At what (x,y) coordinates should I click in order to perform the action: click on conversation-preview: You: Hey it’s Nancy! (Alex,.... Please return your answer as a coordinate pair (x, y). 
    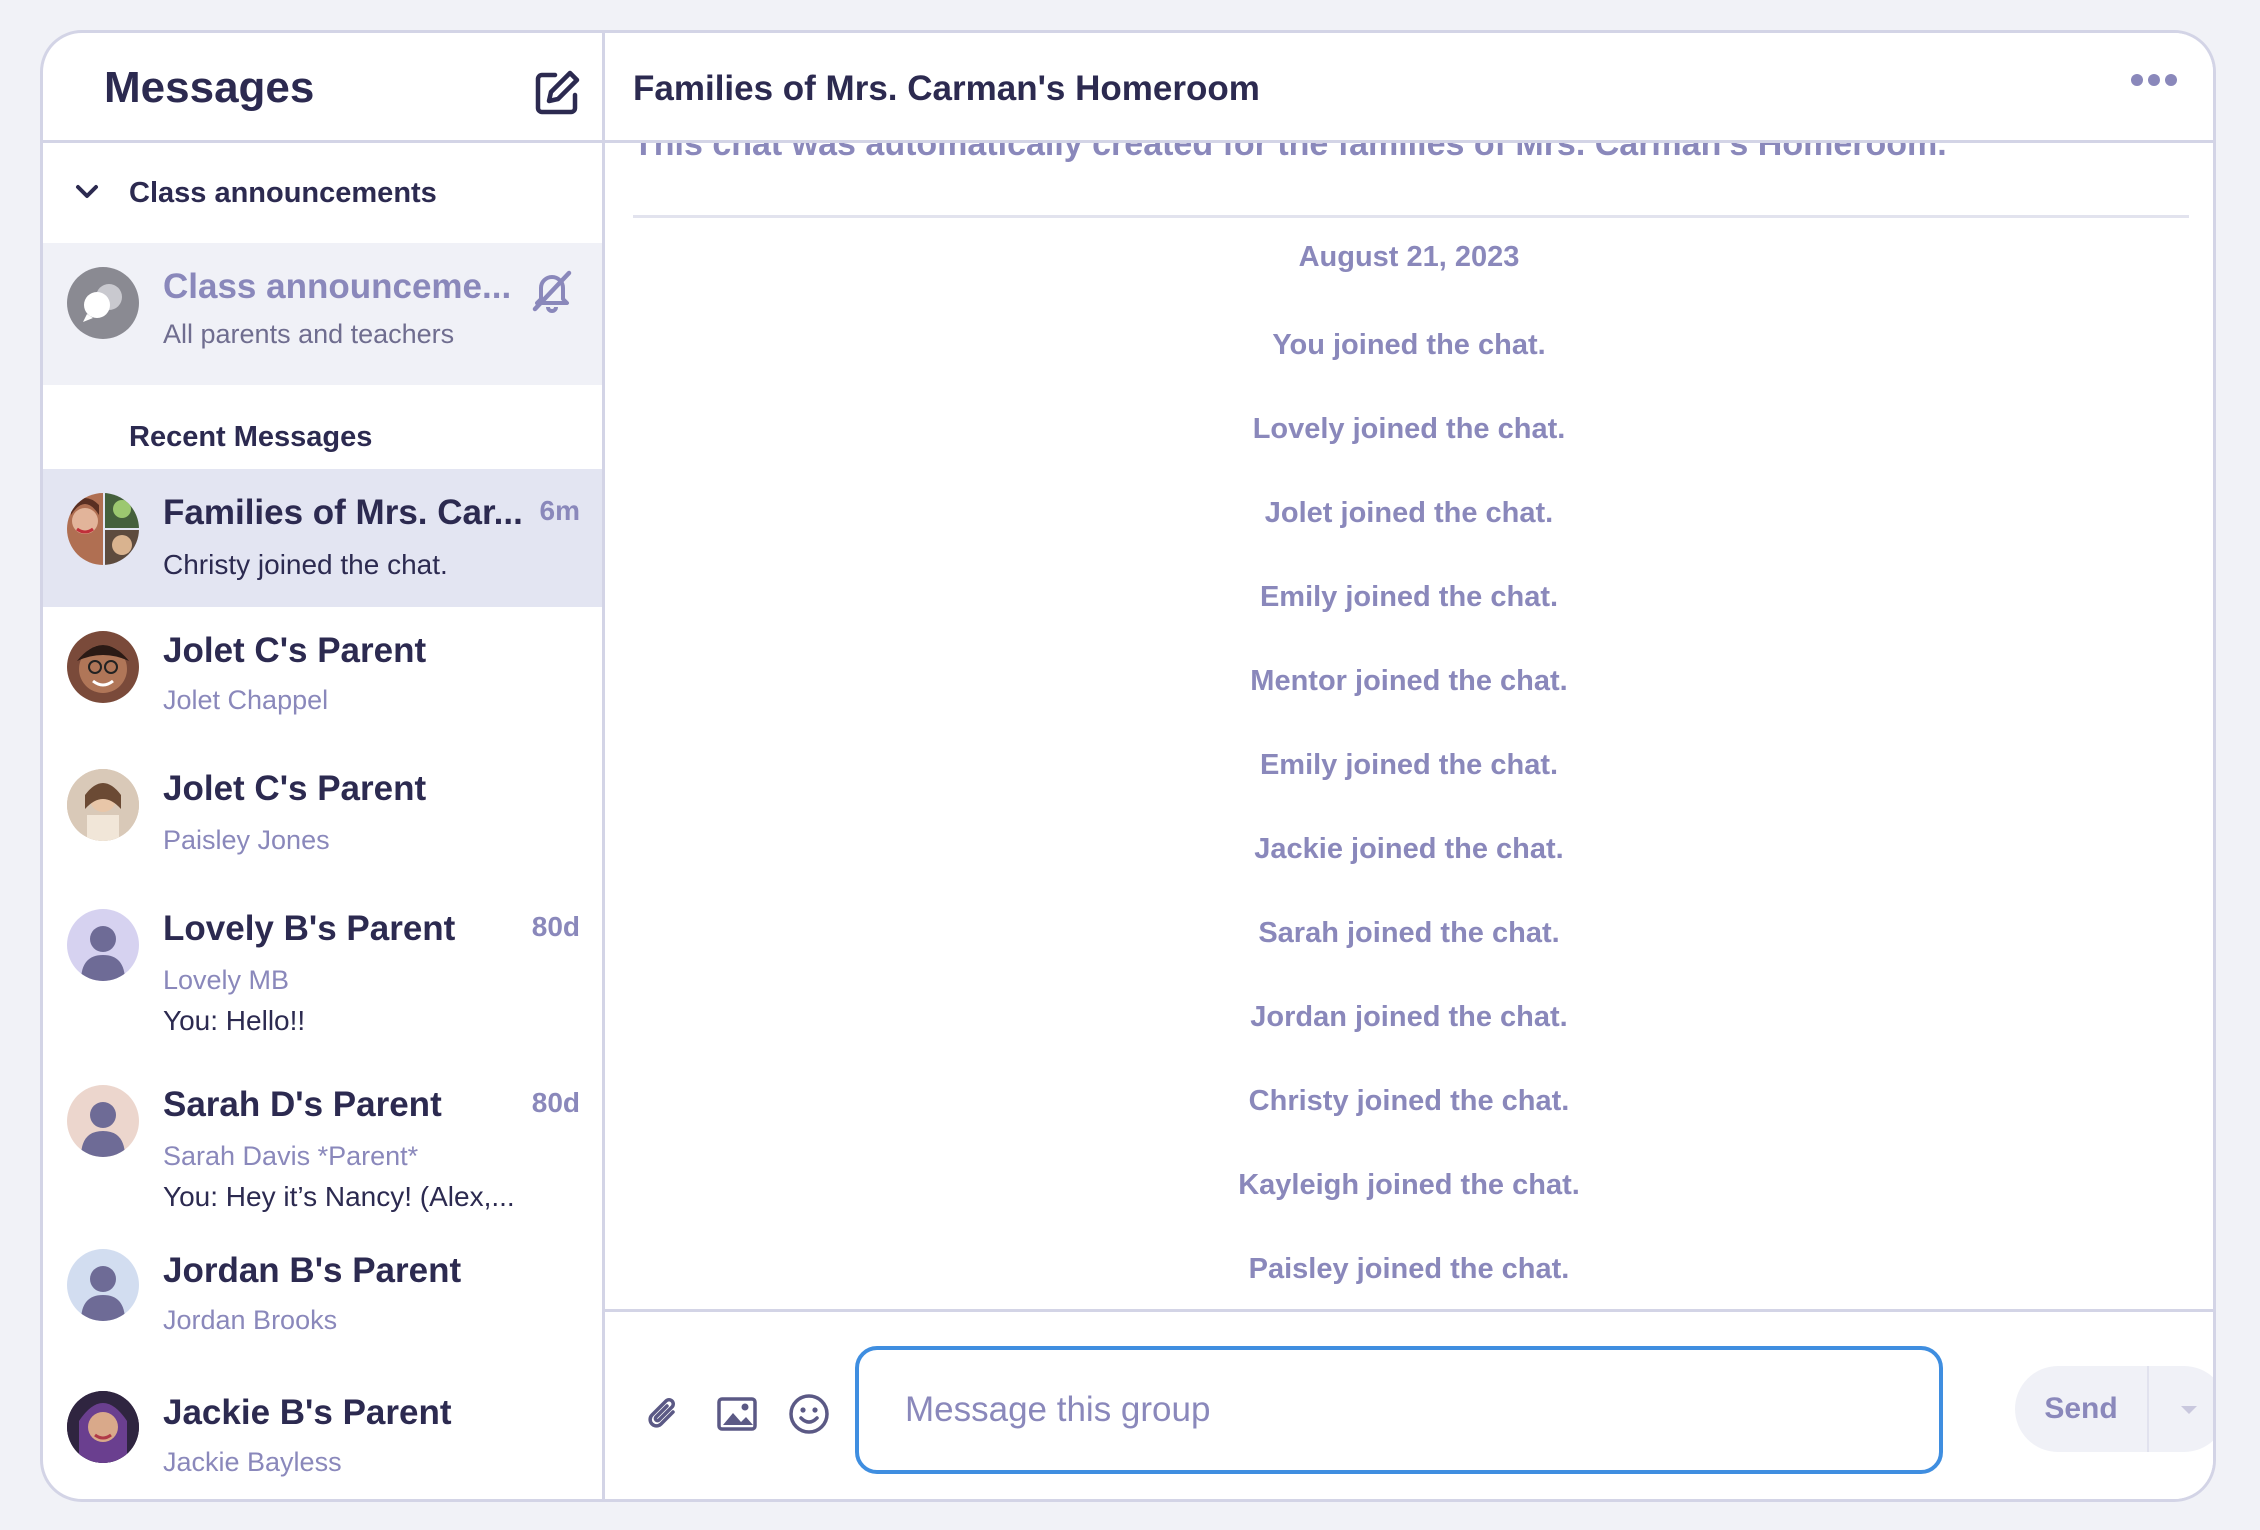
    Looking at the image, I should click on (339, 1196).